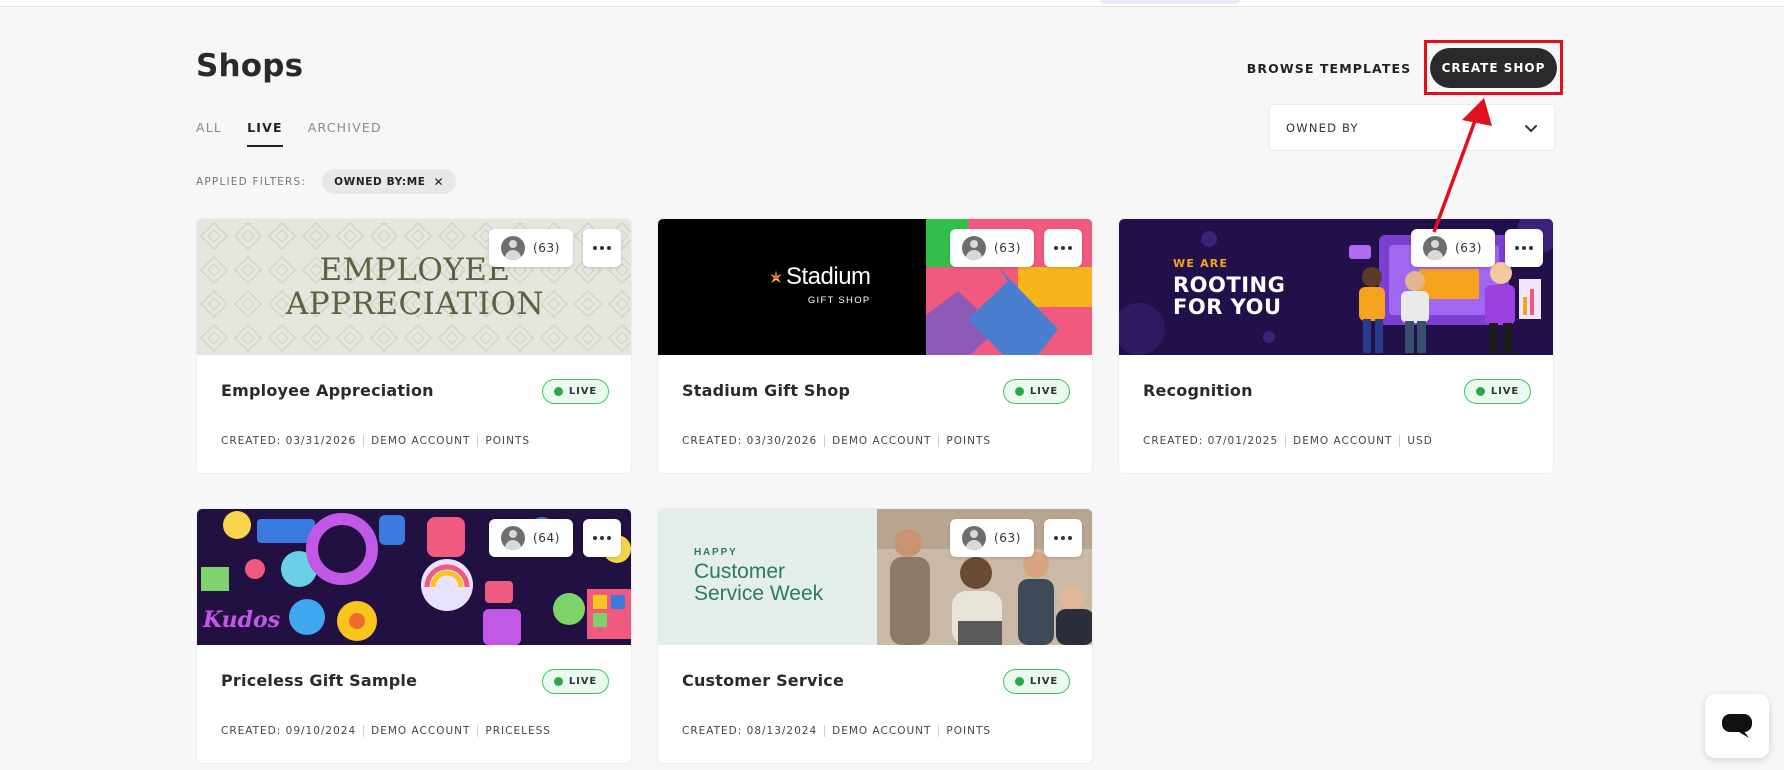  Describe the element at coordinates (327, 390) in the screenshot. I see `shop-name: Employee Appreciation` at that location.